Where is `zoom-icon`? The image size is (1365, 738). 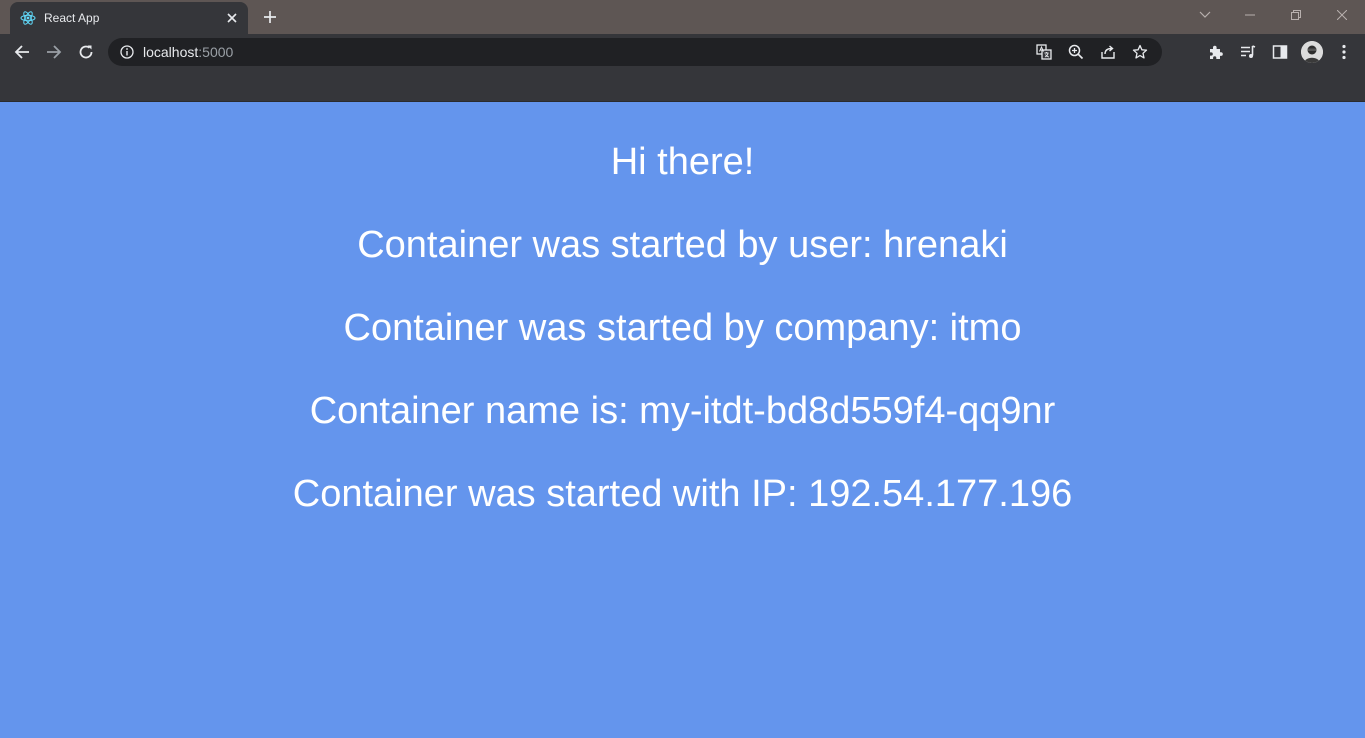
zoom-icon is located at coordinates (1076, 52).